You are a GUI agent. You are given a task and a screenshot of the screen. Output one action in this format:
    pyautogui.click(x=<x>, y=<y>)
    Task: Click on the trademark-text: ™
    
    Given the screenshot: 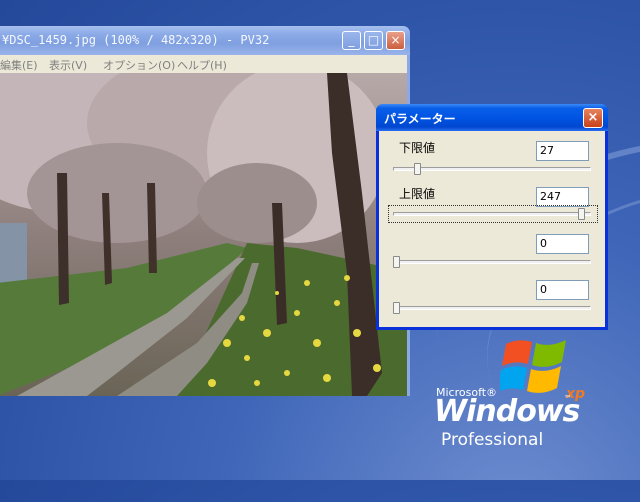 What is the action you would take?
    pyautogui.click(x=568, y=398)
    